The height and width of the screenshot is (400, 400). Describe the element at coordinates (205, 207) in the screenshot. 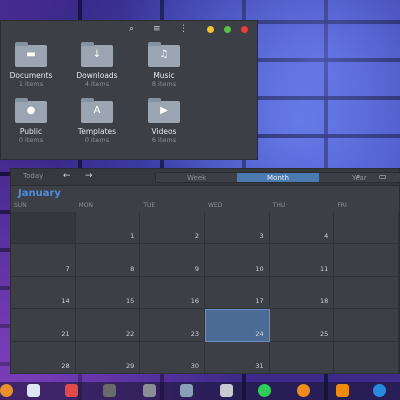

I see `weekday-header: SUN MON TUE WED THU FRI` at that location.